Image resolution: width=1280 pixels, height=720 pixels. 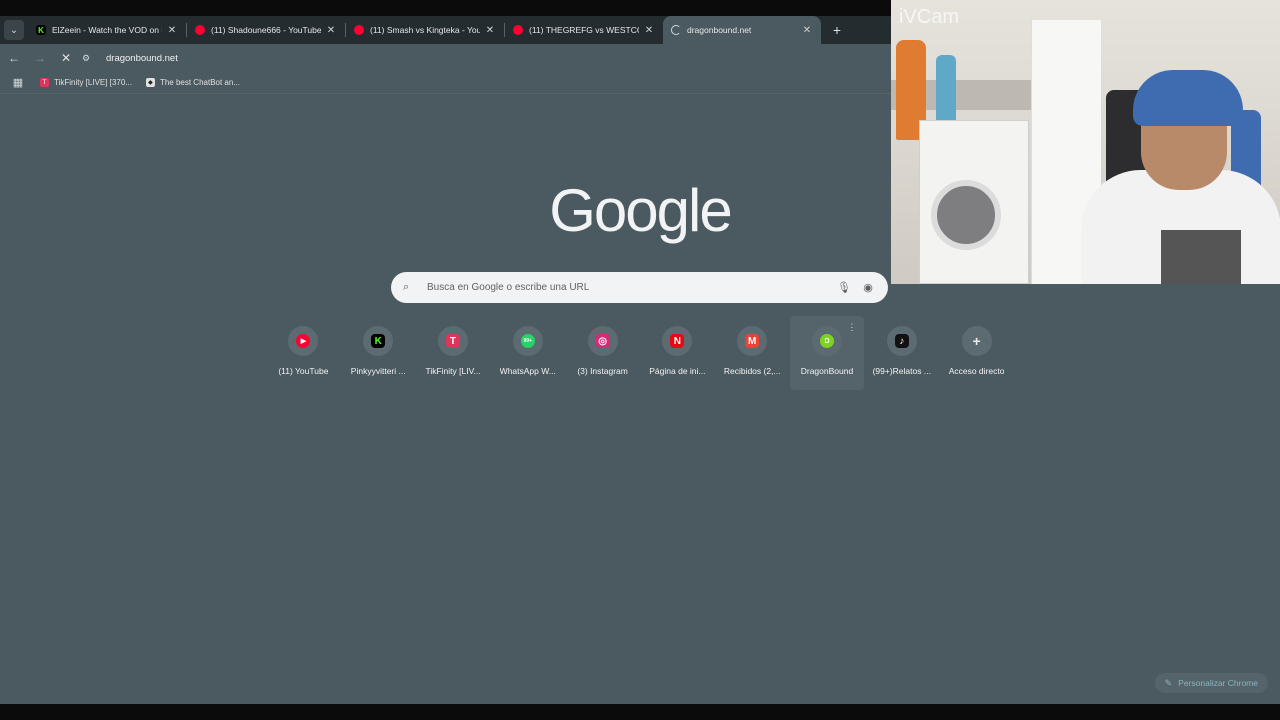 What do you see at coordinates (142, 58) in the screenshot?
I see `url-text: dragonbound.net` at bounding box center [142, 58].